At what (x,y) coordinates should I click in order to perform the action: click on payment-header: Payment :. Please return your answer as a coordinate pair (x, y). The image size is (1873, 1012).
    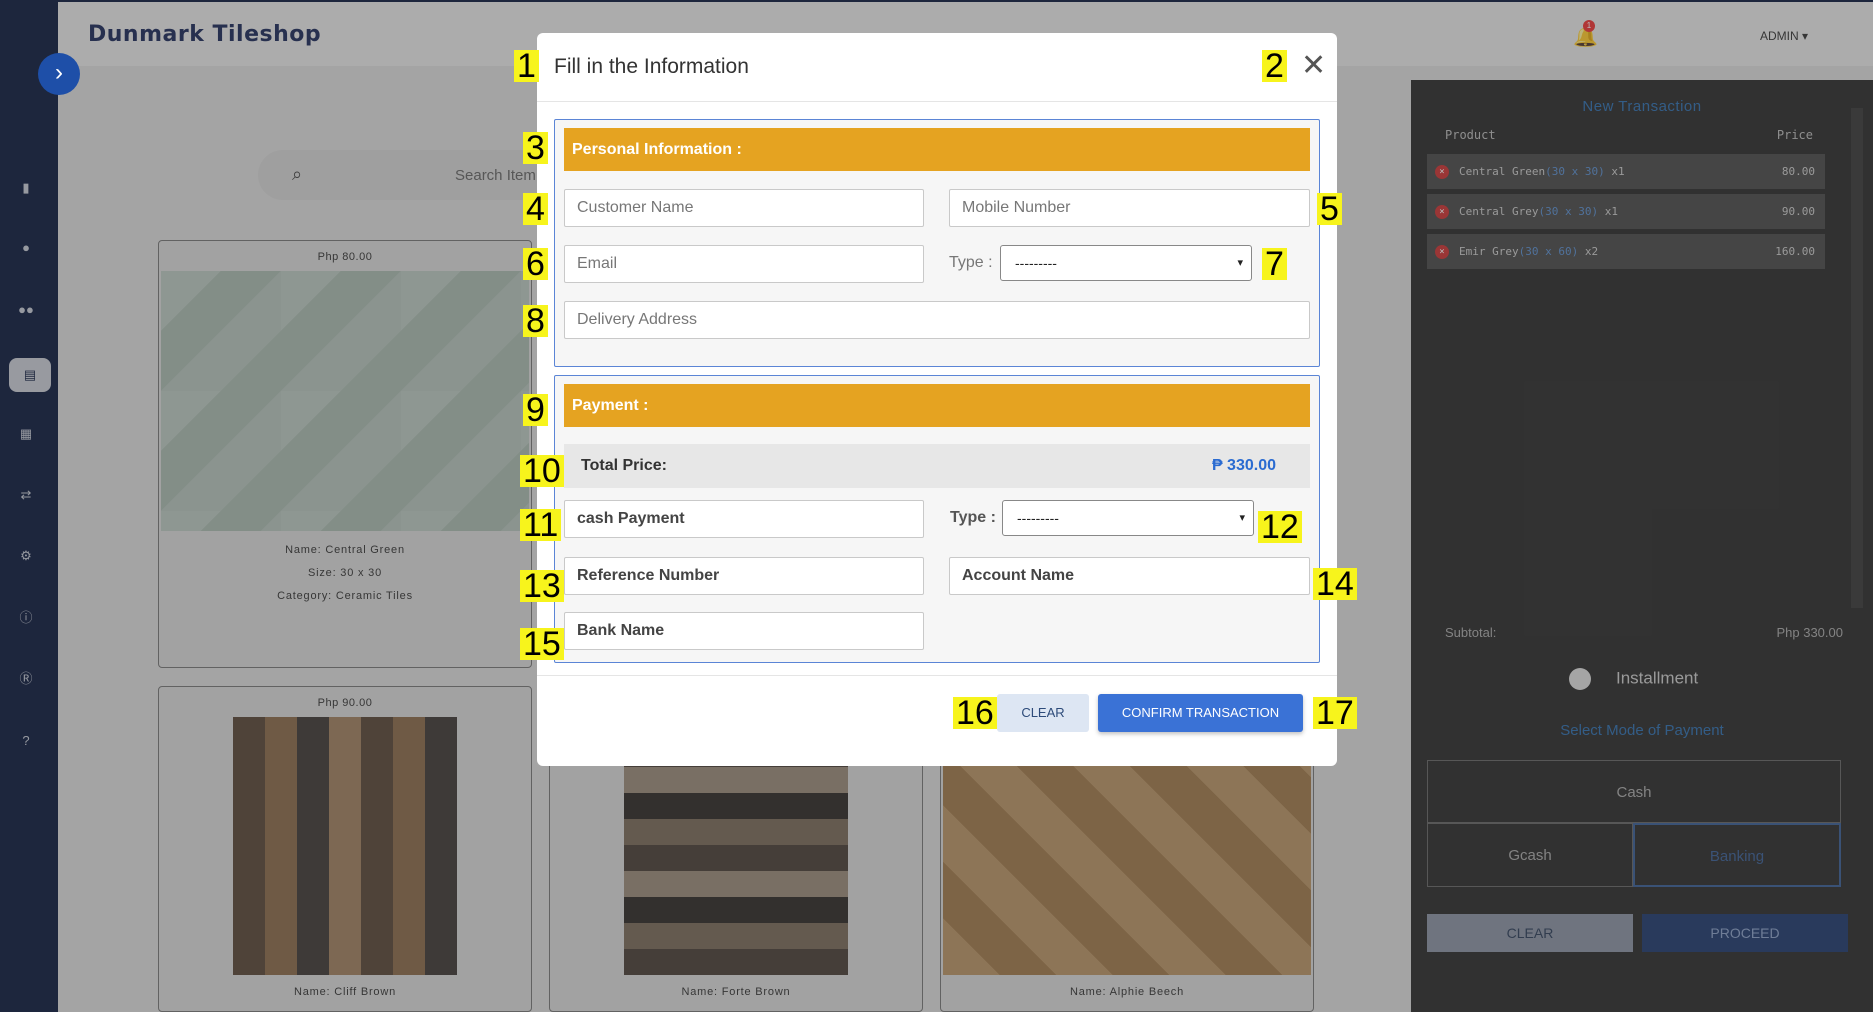
    Looking at the image, I should click on (937, 405).